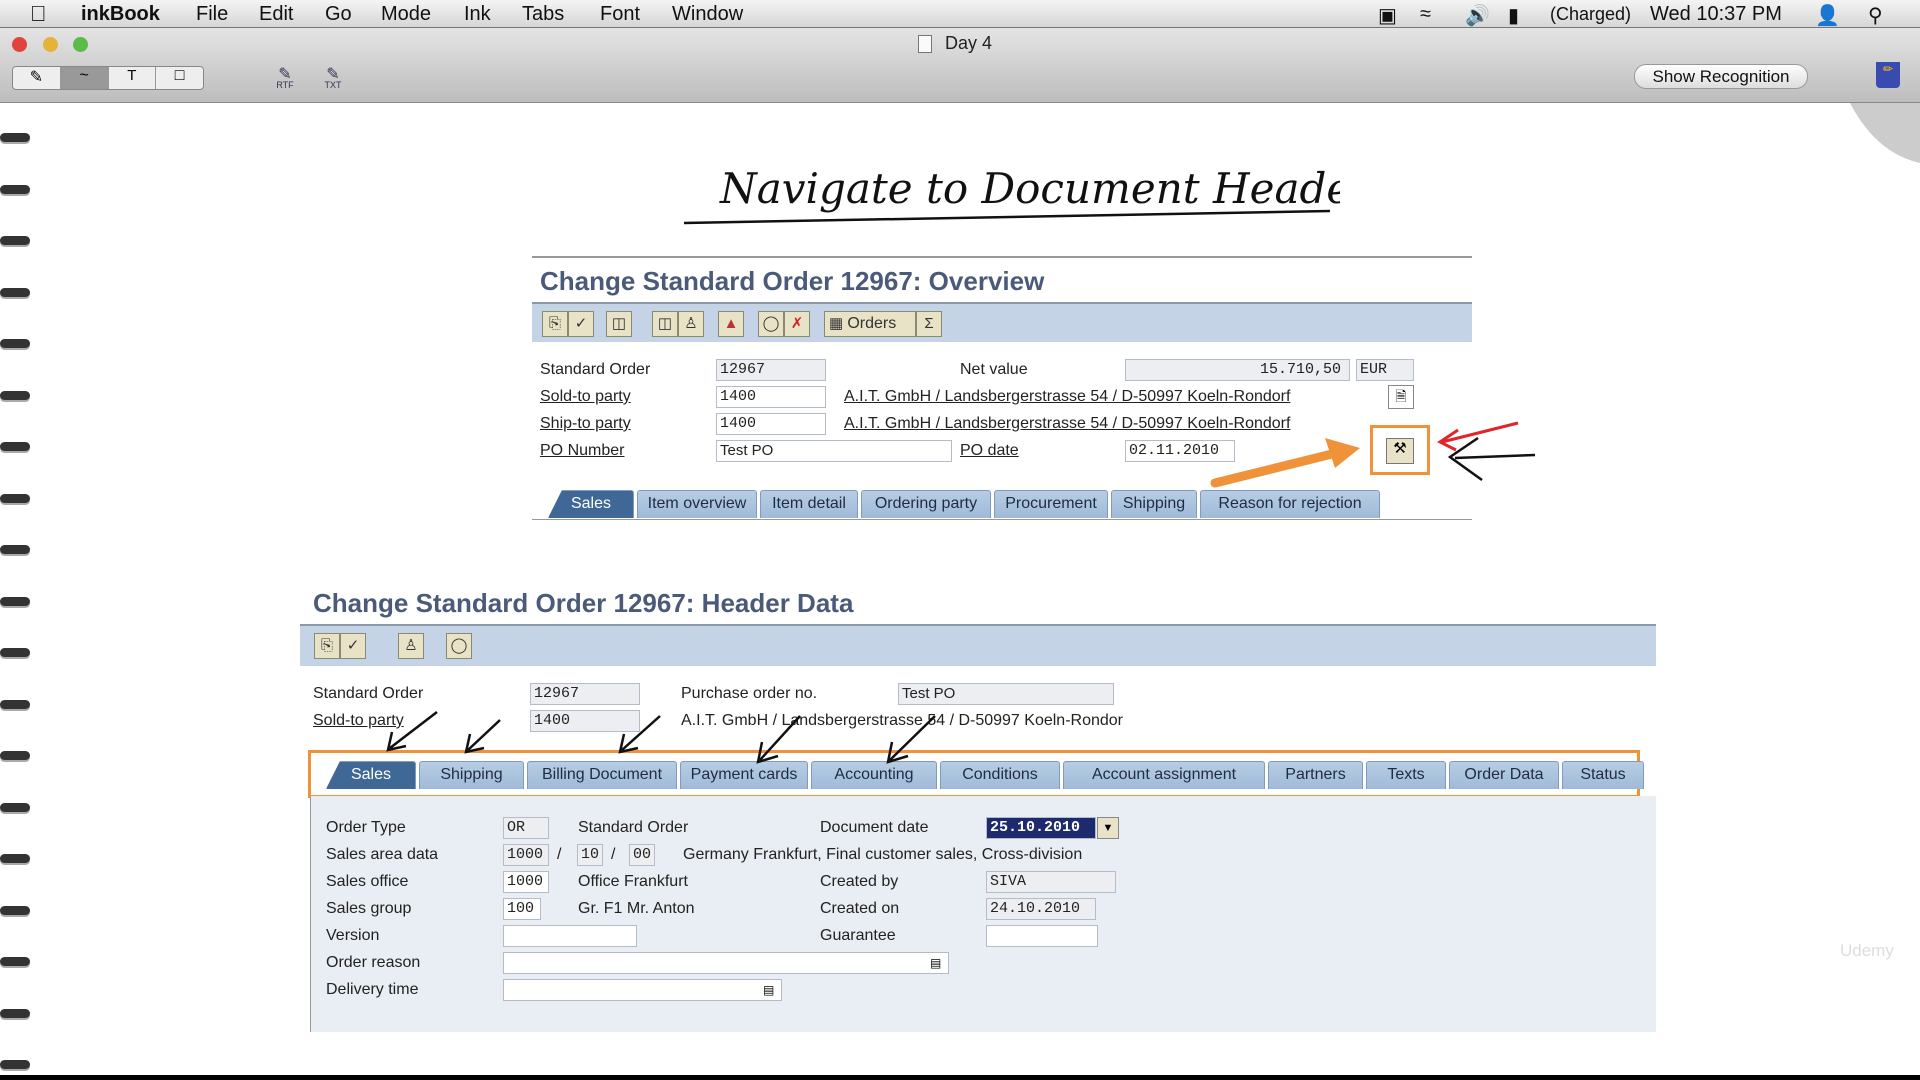  Describe the element at coordinates (661, 737) in the screenshot. I see `tab-pointer-arrows` at that location.